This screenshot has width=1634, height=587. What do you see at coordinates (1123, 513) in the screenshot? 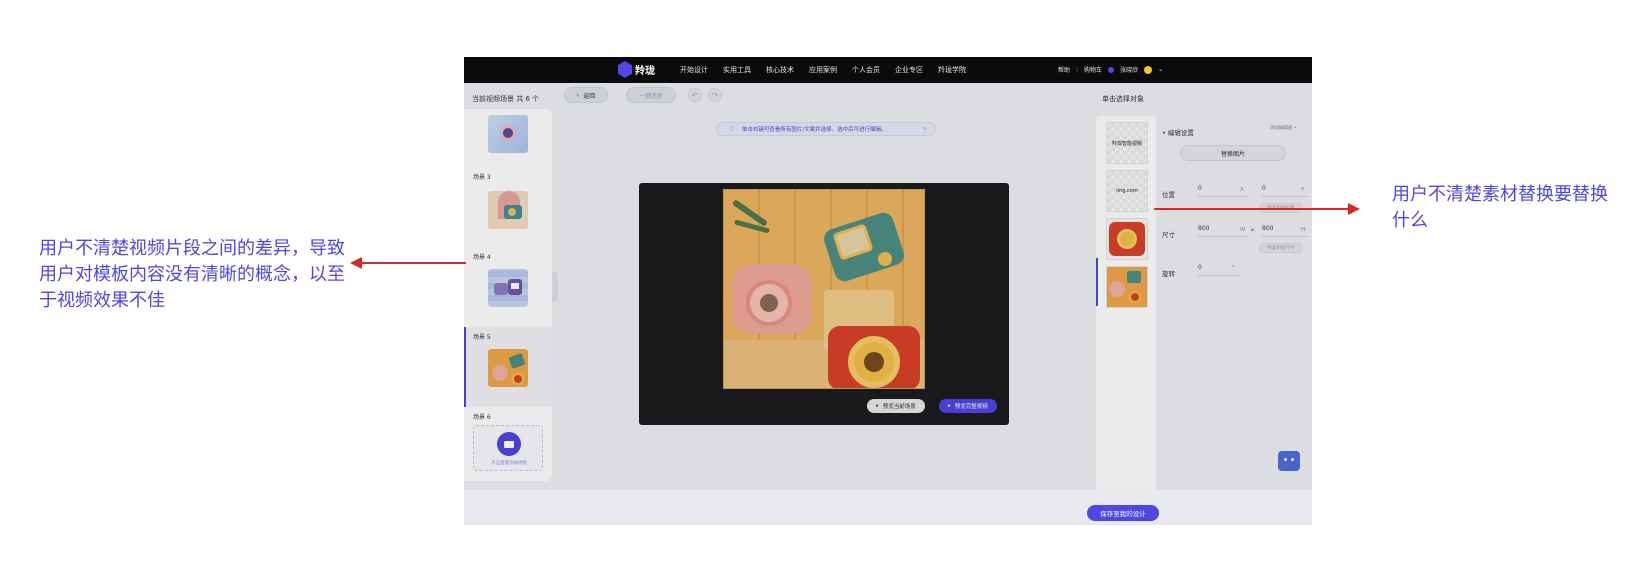
I see `save-to-my-designs-button: 保存至我的设计` at bounding box center [1123, 513].